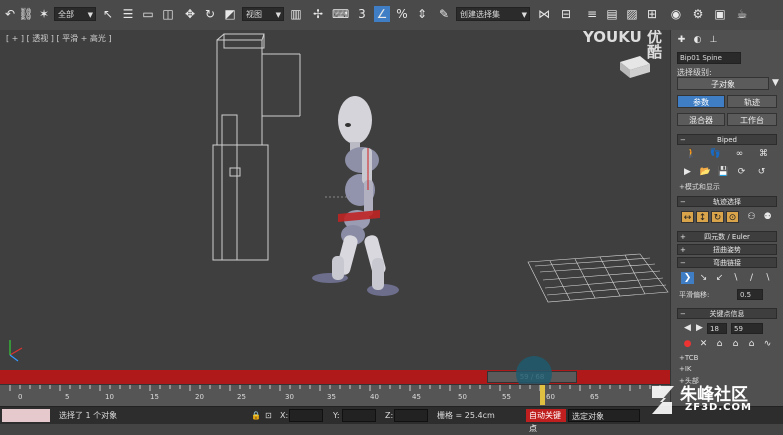  Describe the element at coordinates (767, 344) in the screenshot. I see `trajectory-curve-icon: ∿` at that location.